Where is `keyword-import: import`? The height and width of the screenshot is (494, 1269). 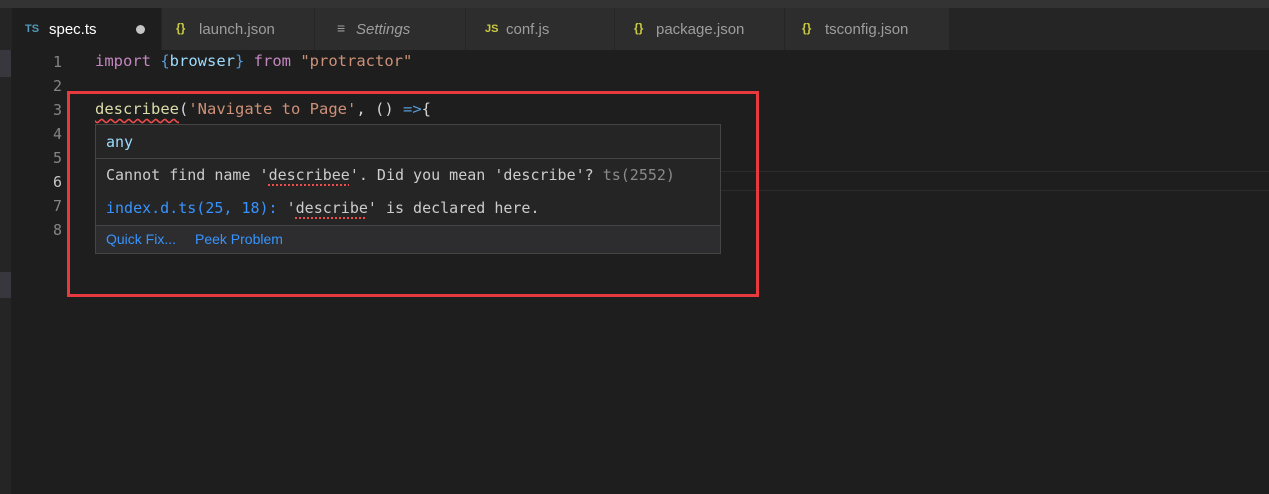 keyword-import: import is located at coordinates (123, 61).